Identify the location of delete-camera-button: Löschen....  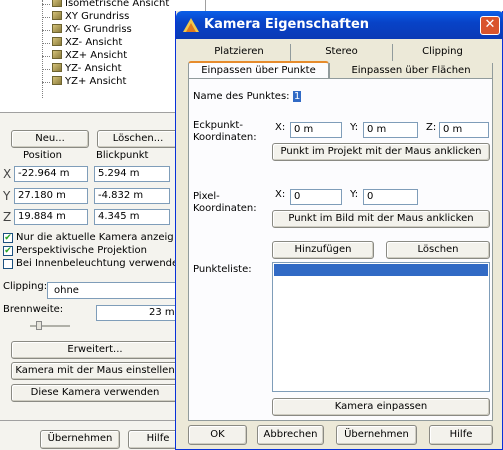
(138, 139).